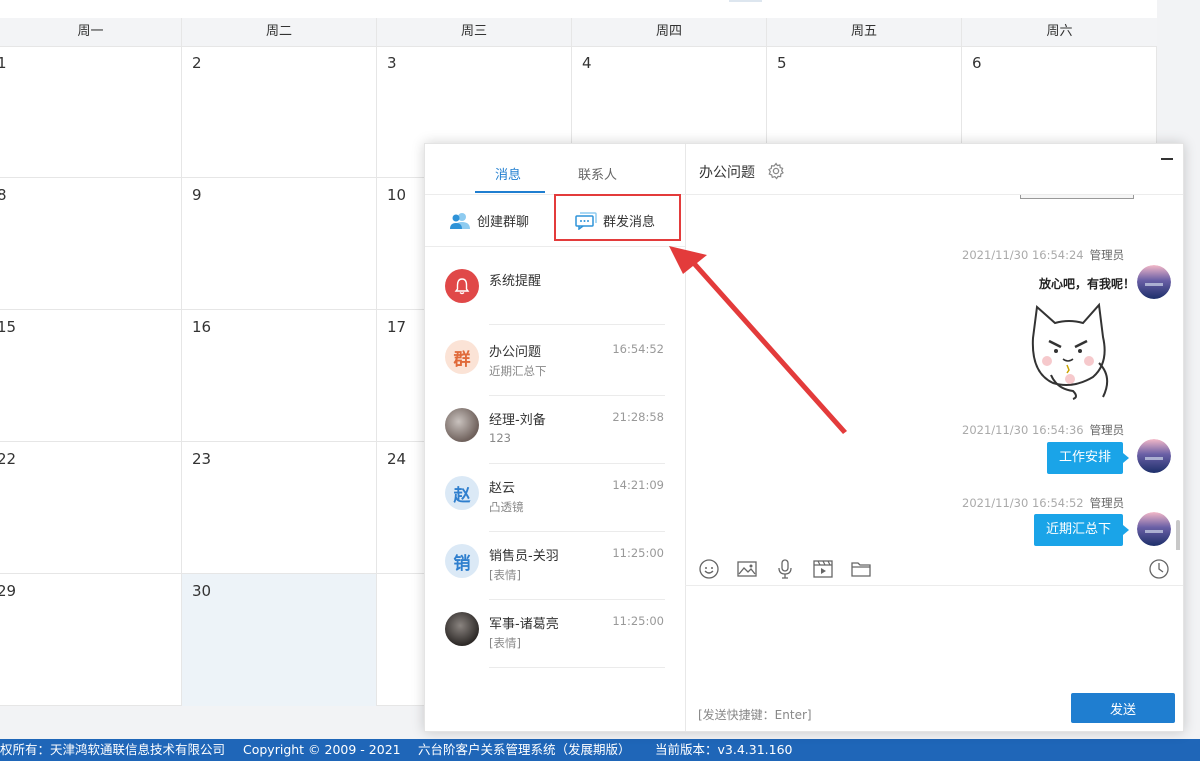  What do you see at coordinates (1123, 708) in the screenshot?
I see `send-button: 发送` at bounding box center [1123, 708].